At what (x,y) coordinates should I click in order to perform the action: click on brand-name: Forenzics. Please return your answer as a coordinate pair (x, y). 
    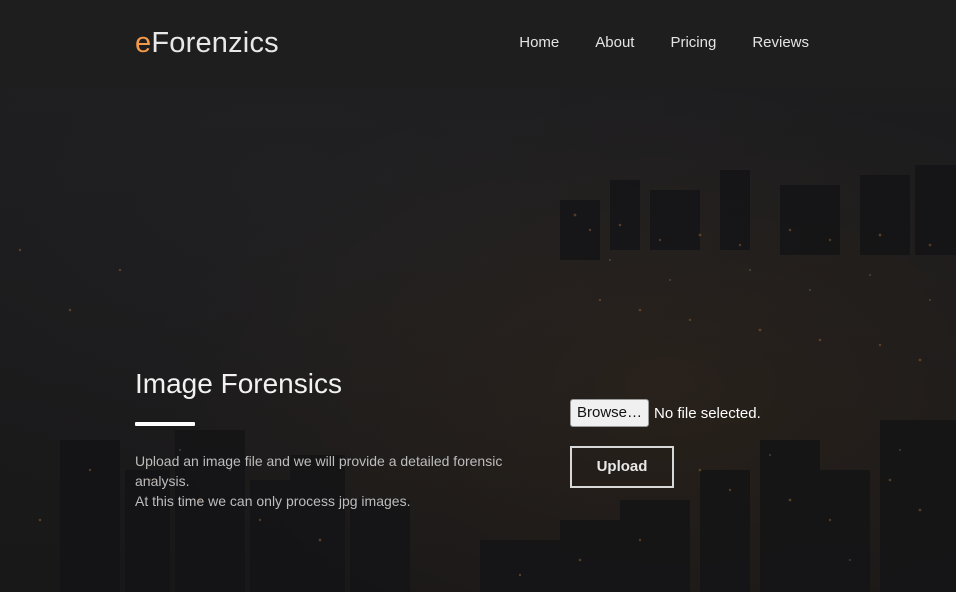
    Looking at the image, I should click on (215, 43).